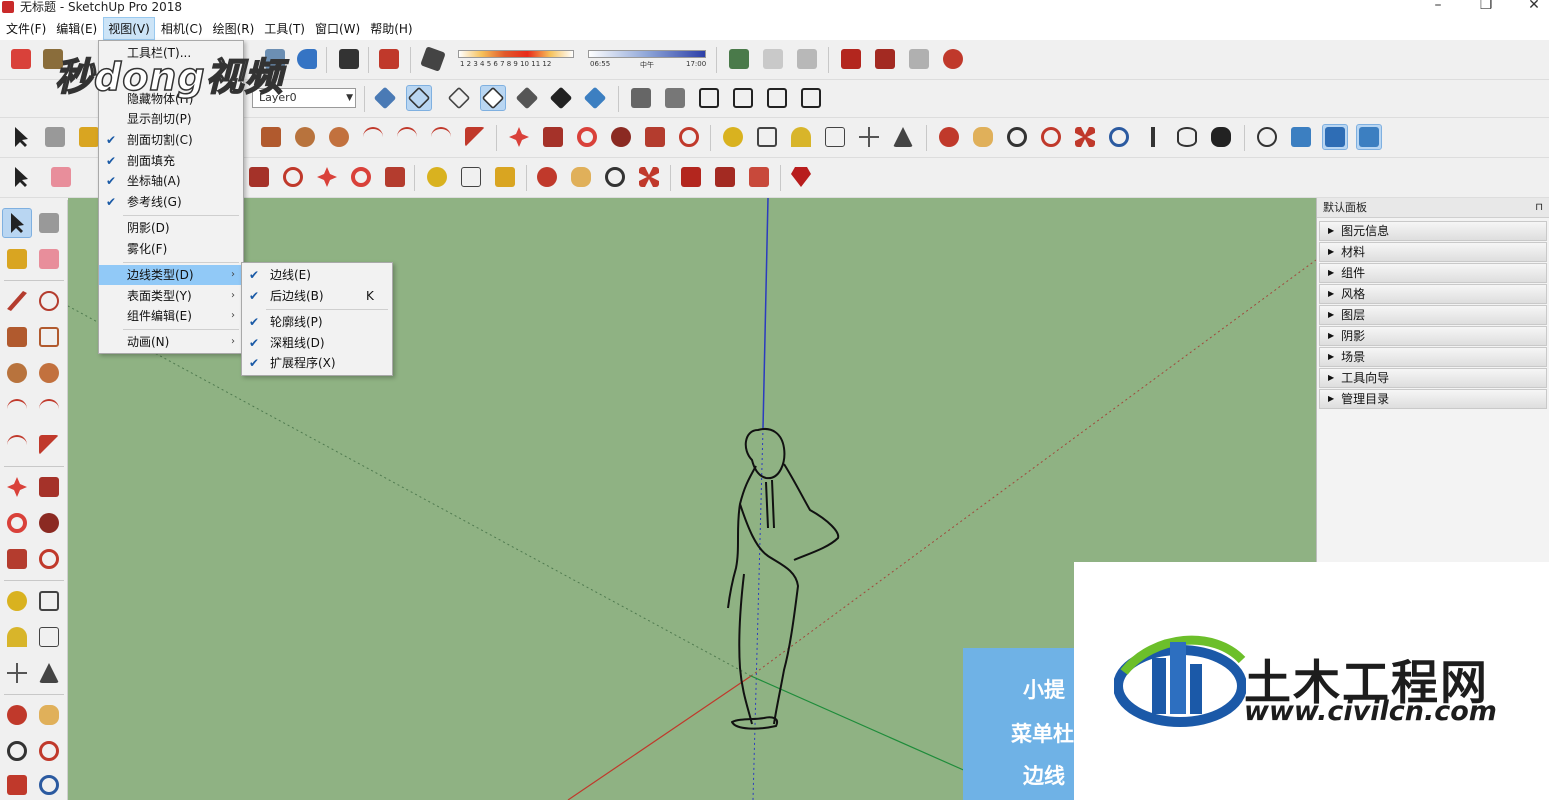 This screenshot has width=1549, height=800. Describe the element at coordinates (811, 98) in the screenshot. I see `left-view-icon` at that location.